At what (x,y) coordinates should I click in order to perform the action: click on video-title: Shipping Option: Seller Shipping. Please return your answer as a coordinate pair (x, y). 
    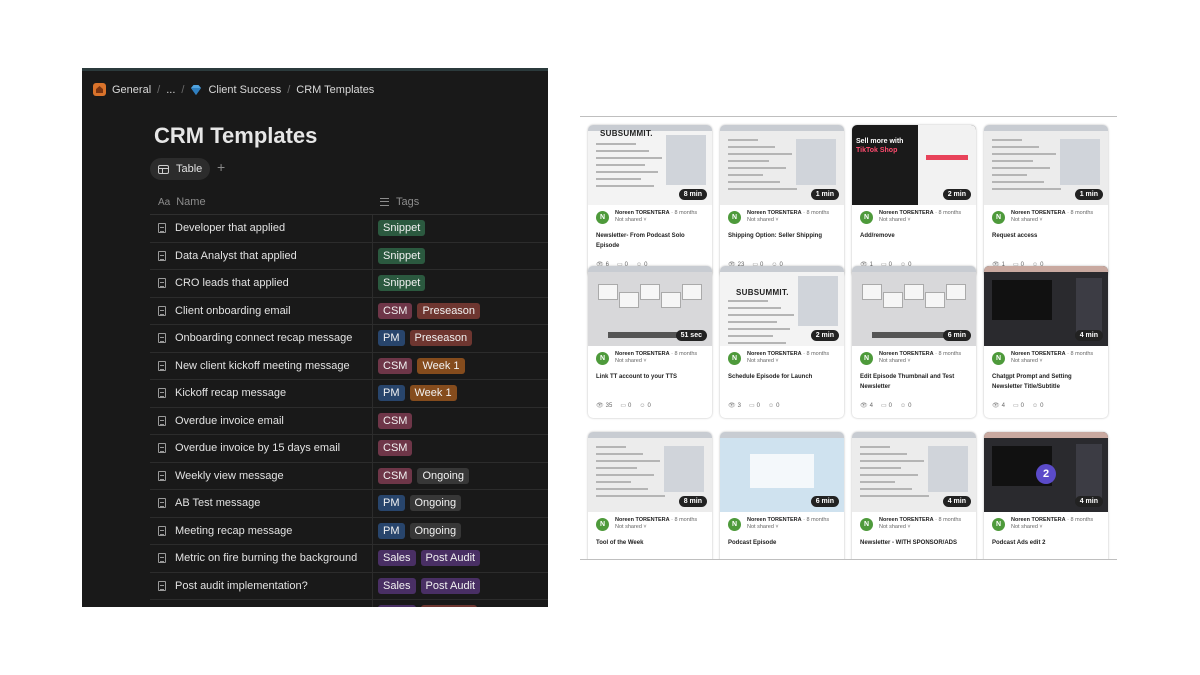
    Looking at the image, I should click on (783, 236).